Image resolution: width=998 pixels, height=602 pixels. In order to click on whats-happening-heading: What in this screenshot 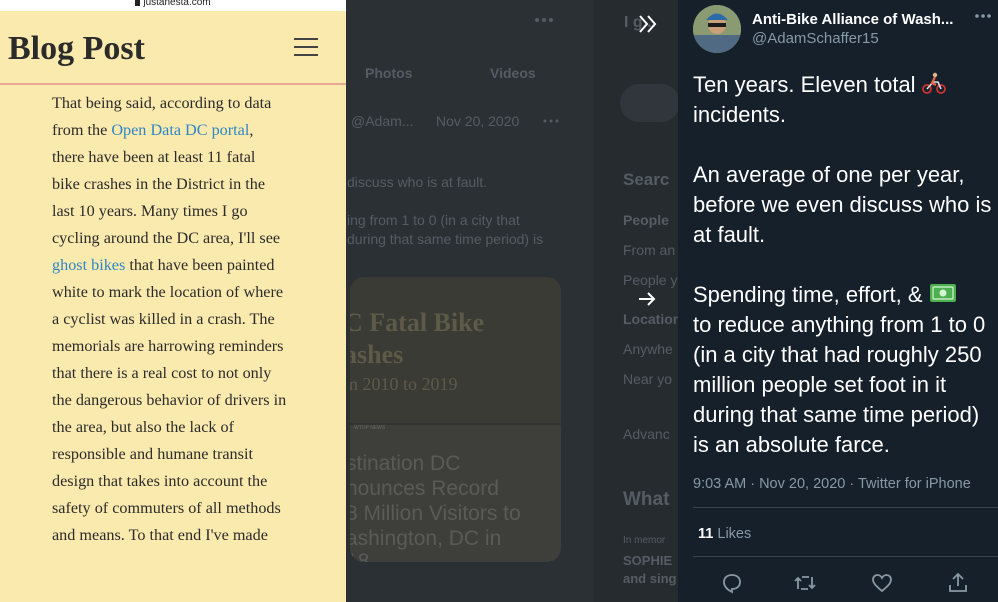, I will do `click(646, 499)`.